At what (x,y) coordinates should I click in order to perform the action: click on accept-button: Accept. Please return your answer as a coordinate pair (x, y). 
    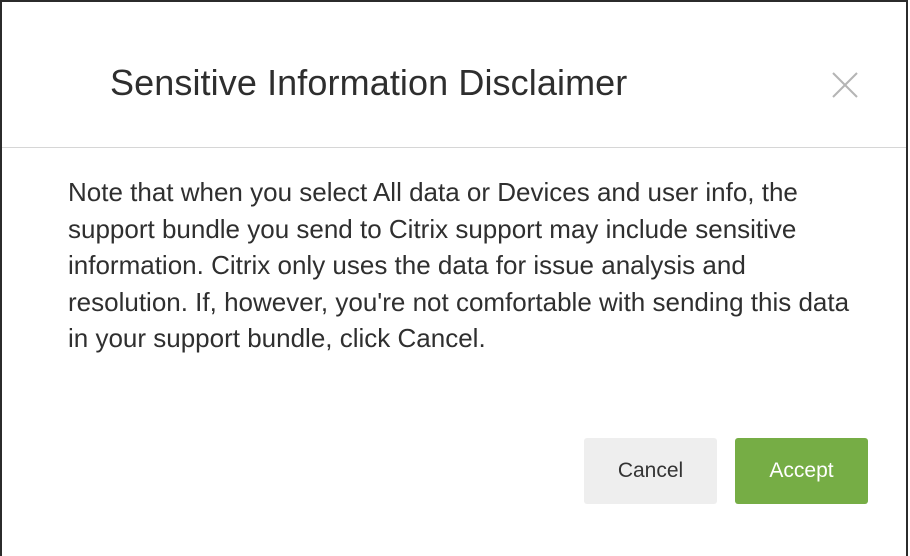
    Looking at the image, I should click on (801, 471).